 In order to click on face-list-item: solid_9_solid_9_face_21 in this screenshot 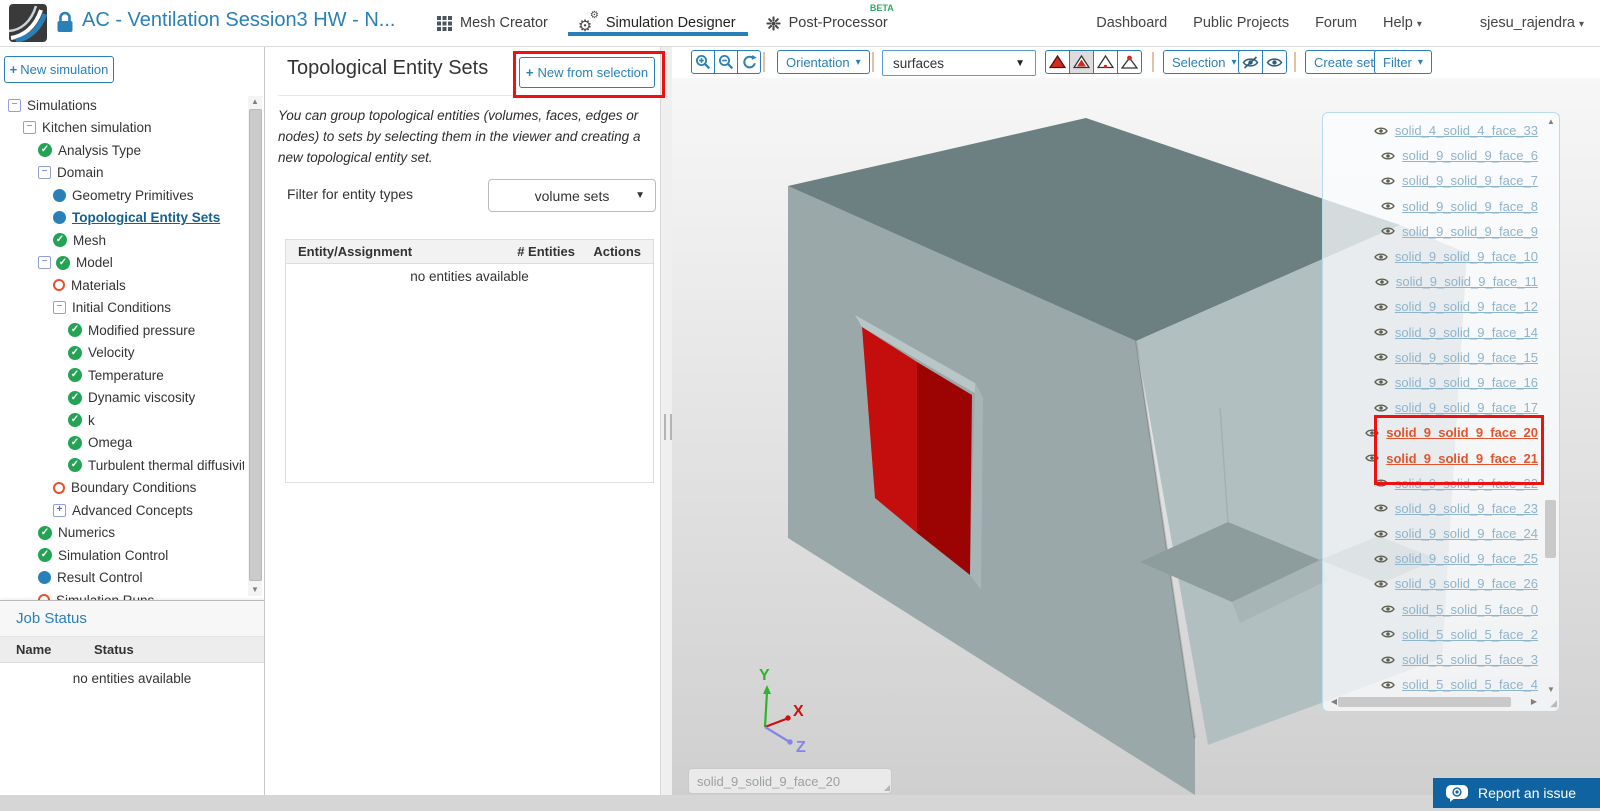, I will do `click(1434, 457)`.